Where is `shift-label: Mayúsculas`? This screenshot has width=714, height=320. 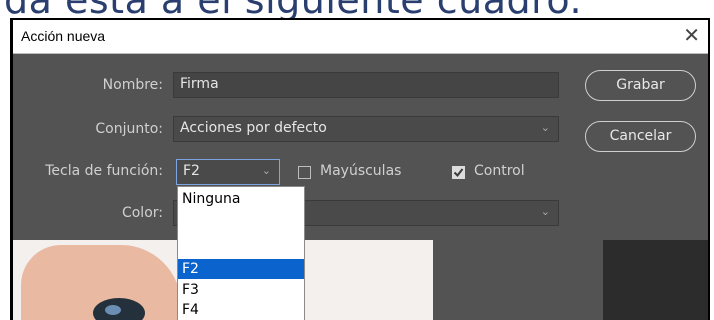 shift-label: Mayúsculas is located at coordinates (361, 171).